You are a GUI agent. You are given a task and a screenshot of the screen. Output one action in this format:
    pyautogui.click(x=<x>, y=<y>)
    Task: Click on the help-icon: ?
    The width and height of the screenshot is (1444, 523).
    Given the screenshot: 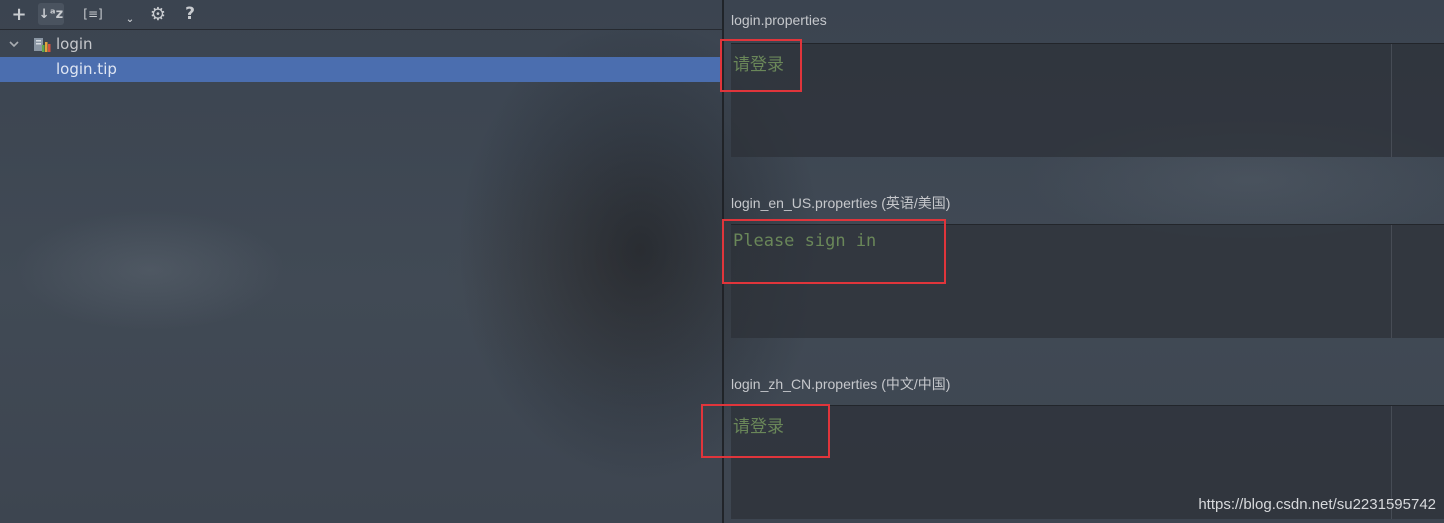 What is the action you would take?
    pyautogui.click(x=190, y=14)
    